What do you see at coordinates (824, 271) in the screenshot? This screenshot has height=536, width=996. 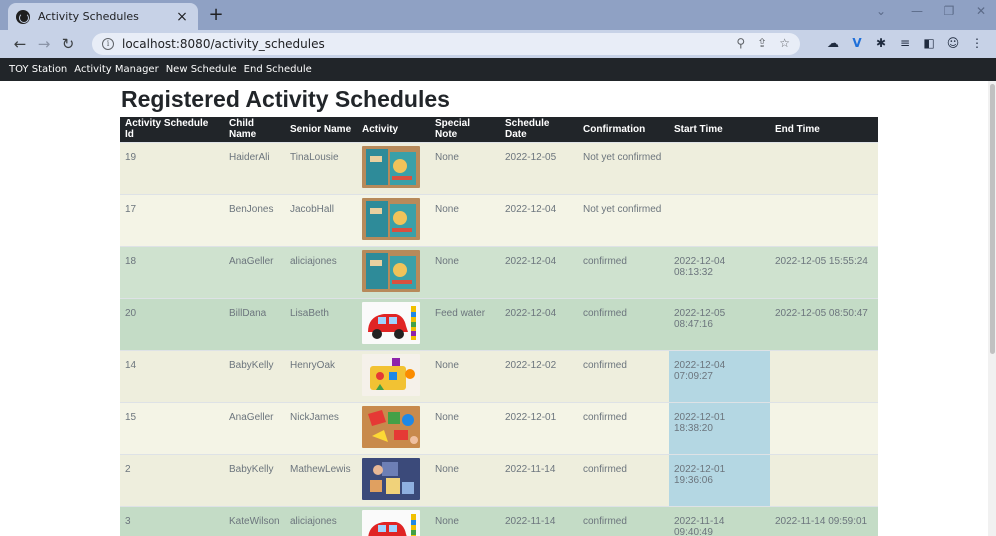 I see `cell-end-time: 2022-12-05 15:55:24` at bounding box center [824, 271].